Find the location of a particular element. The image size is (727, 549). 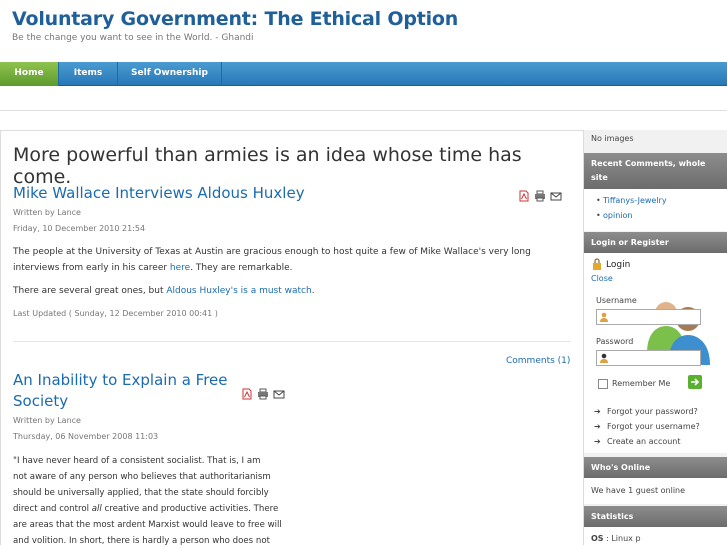

article-date: Friday, 10 December 2010 21:54 is located at coordinates (79, 228).